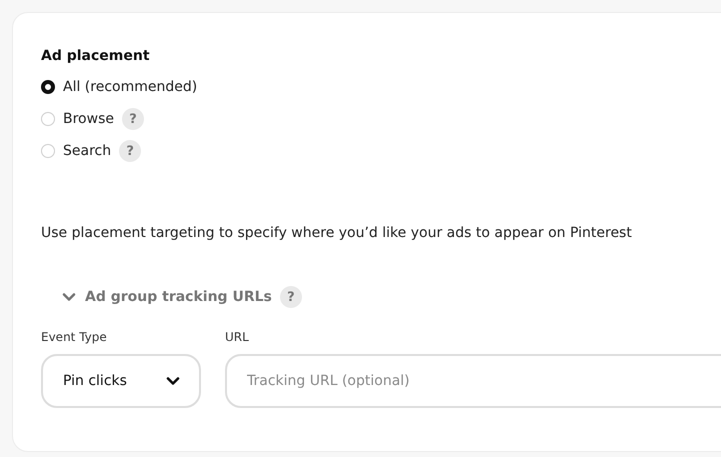 Image resolution: width=721 pixels, height=457 pixels. I want to click on description-text: Use placement targeting to specify where you’d like your ads to appear on Pinterest, so click(337, 233).